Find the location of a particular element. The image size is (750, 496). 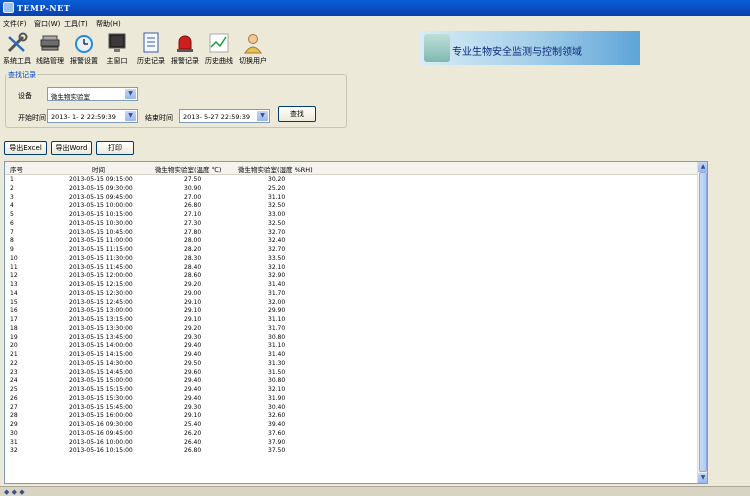

table-row: 6 2013-05-15 10:30:00 27.30 32.50 is located at coordinates (351, 224).